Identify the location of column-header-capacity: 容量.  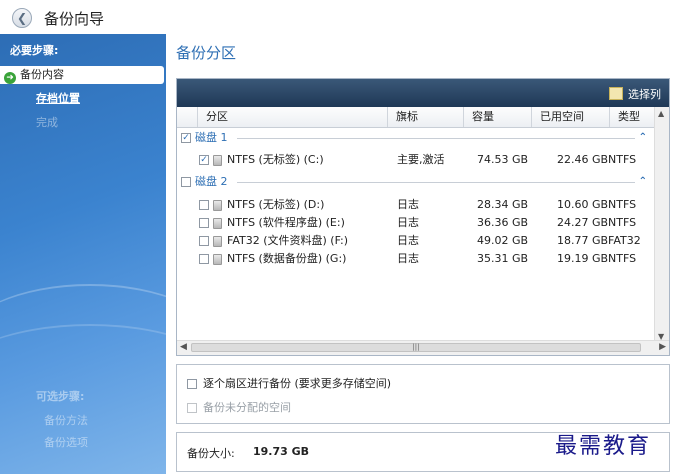
(497, 117).